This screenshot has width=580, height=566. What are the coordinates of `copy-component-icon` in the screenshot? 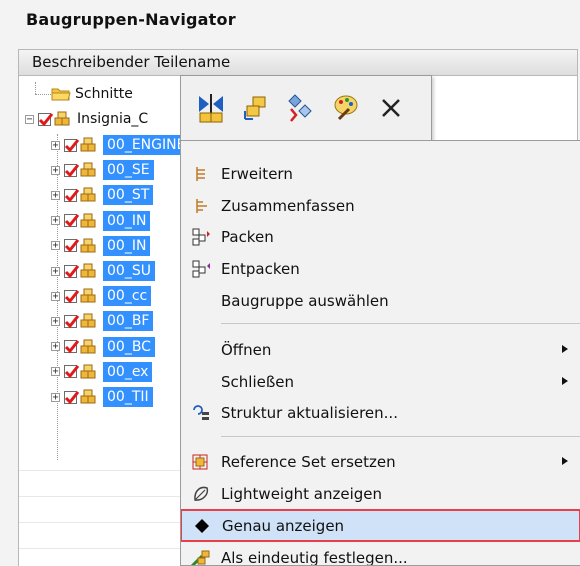 It's located at (256, 108).